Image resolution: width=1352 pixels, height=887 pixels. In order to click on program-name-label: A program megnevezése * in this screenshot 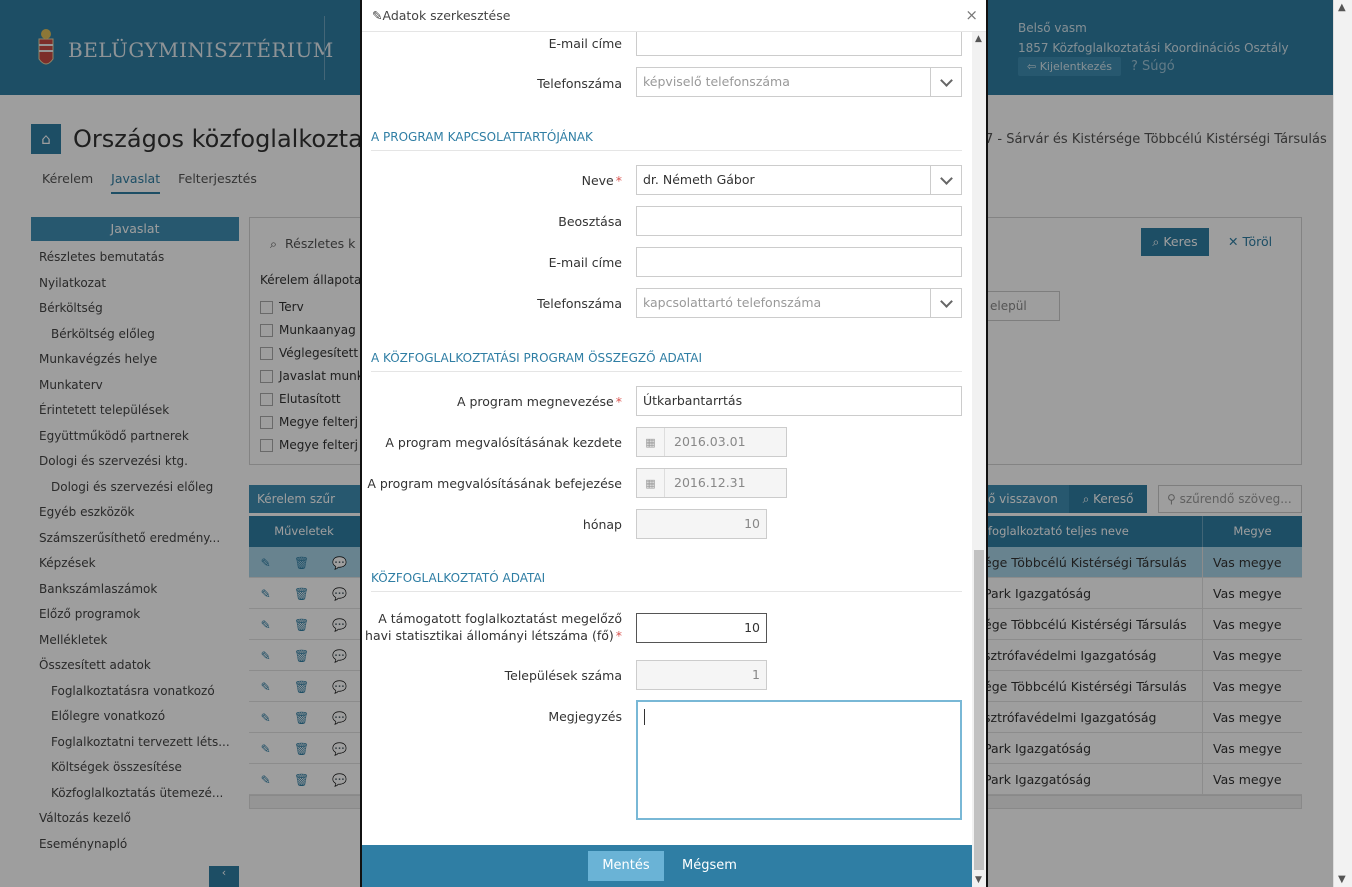, I will do `click(539, 401)`.